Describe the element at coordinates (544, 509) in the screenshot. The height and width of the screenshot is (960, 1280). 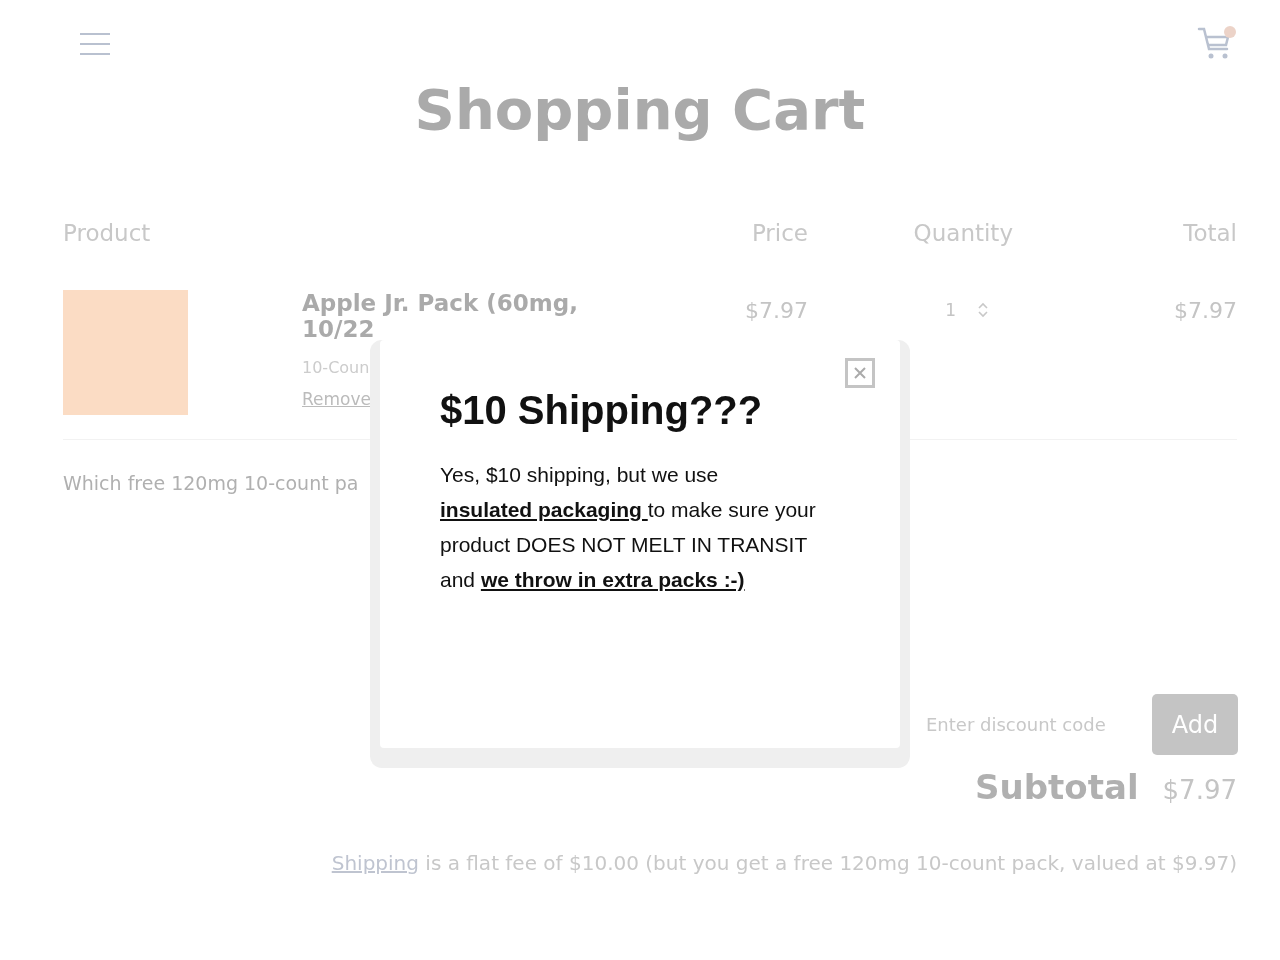
I see `dialog-link: insulated packaging` at that location.